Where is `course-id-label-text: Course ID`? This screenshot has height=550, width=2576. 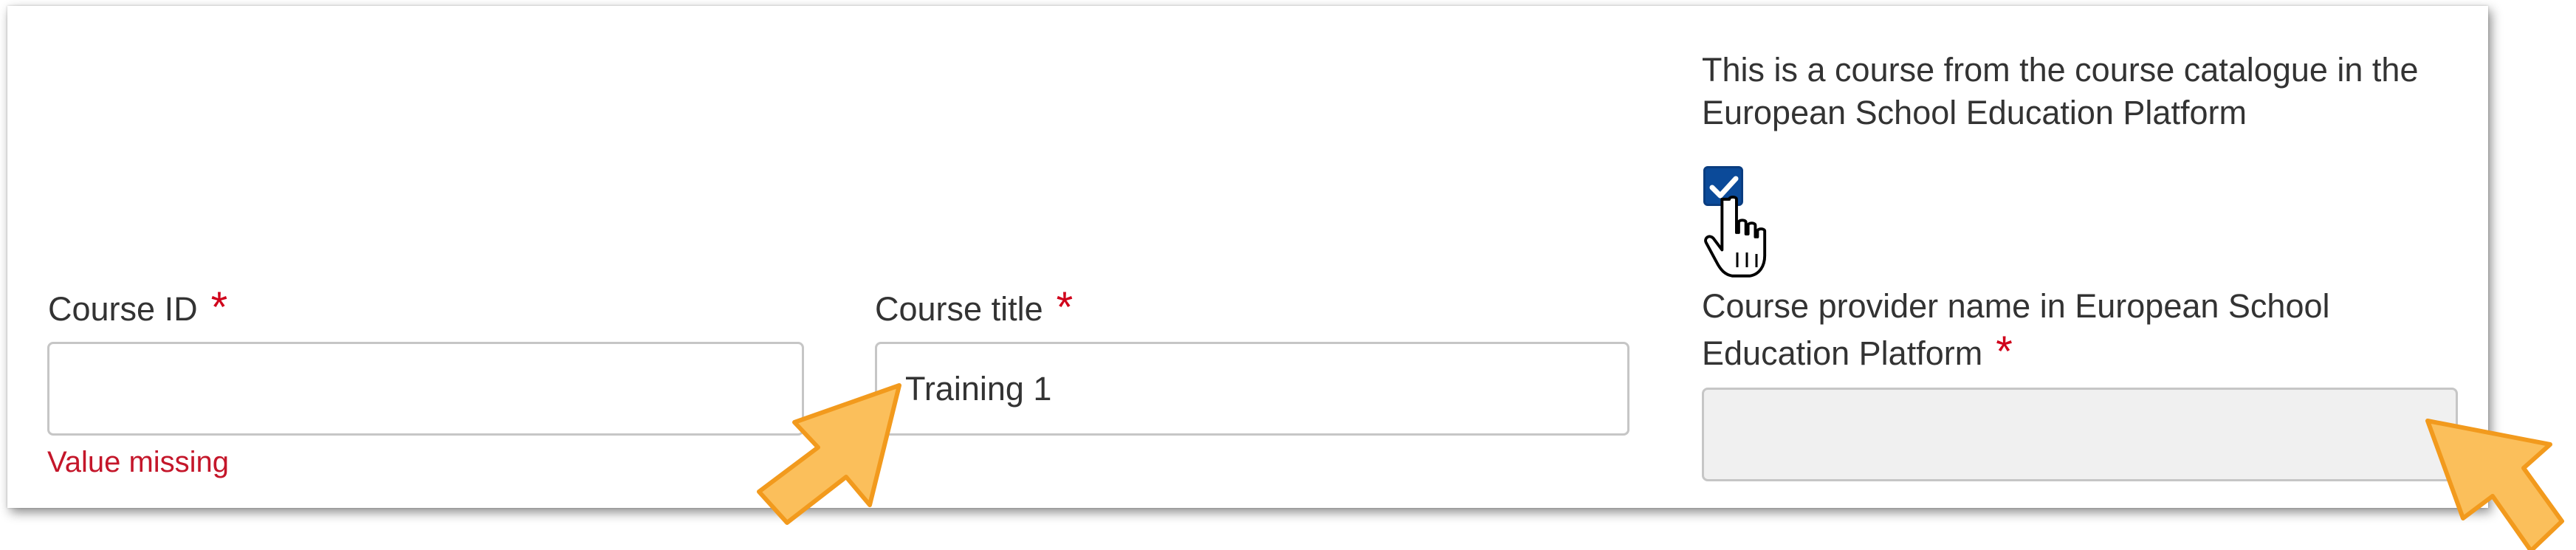 course-id-label-text: Course ID is located at coordinates (123, 309).